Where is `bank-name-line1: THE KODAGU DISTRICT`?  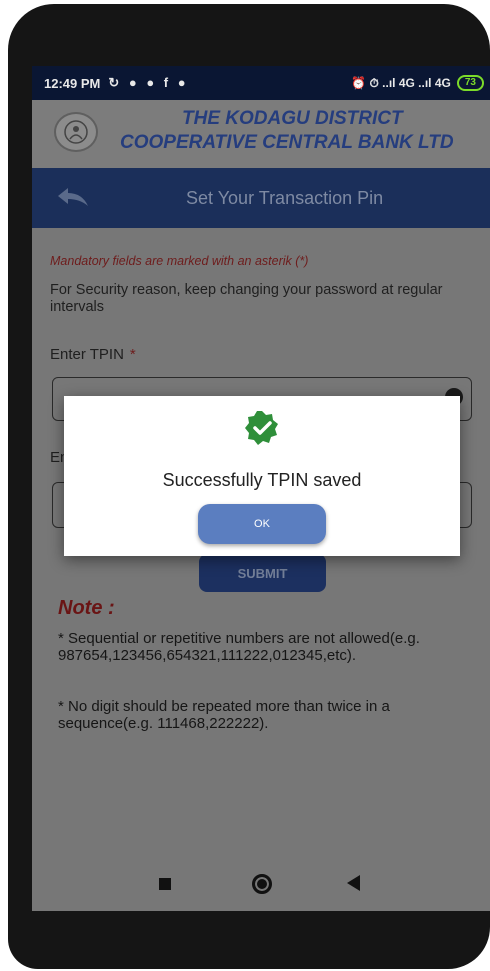
bank-name-line1: THE KODAGU DISTRICT is located at coordinates (292, 118).